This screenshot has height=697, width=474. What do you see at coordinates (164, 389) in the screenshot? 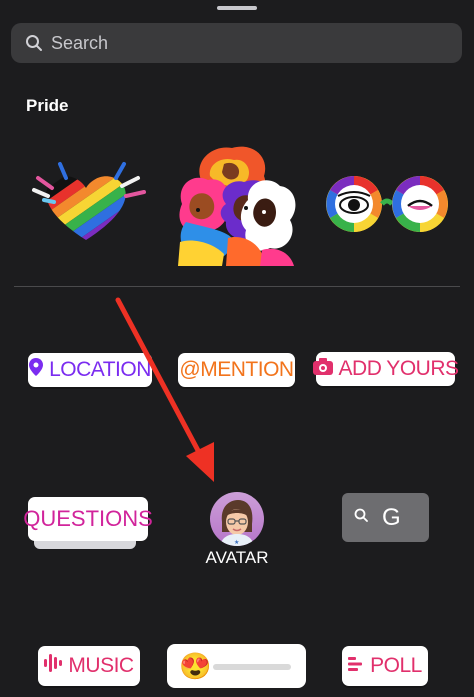
I see `red-arrow-annotation` at bounding box center [164, 389].